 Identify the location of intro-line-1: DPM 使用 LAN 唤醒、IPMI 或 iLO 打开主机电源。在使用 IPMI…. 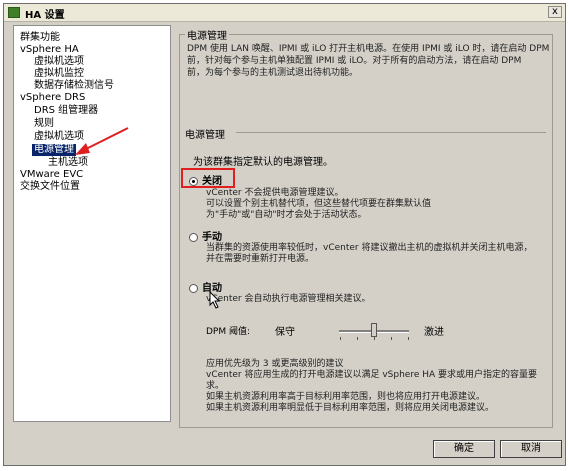
(368, 49).